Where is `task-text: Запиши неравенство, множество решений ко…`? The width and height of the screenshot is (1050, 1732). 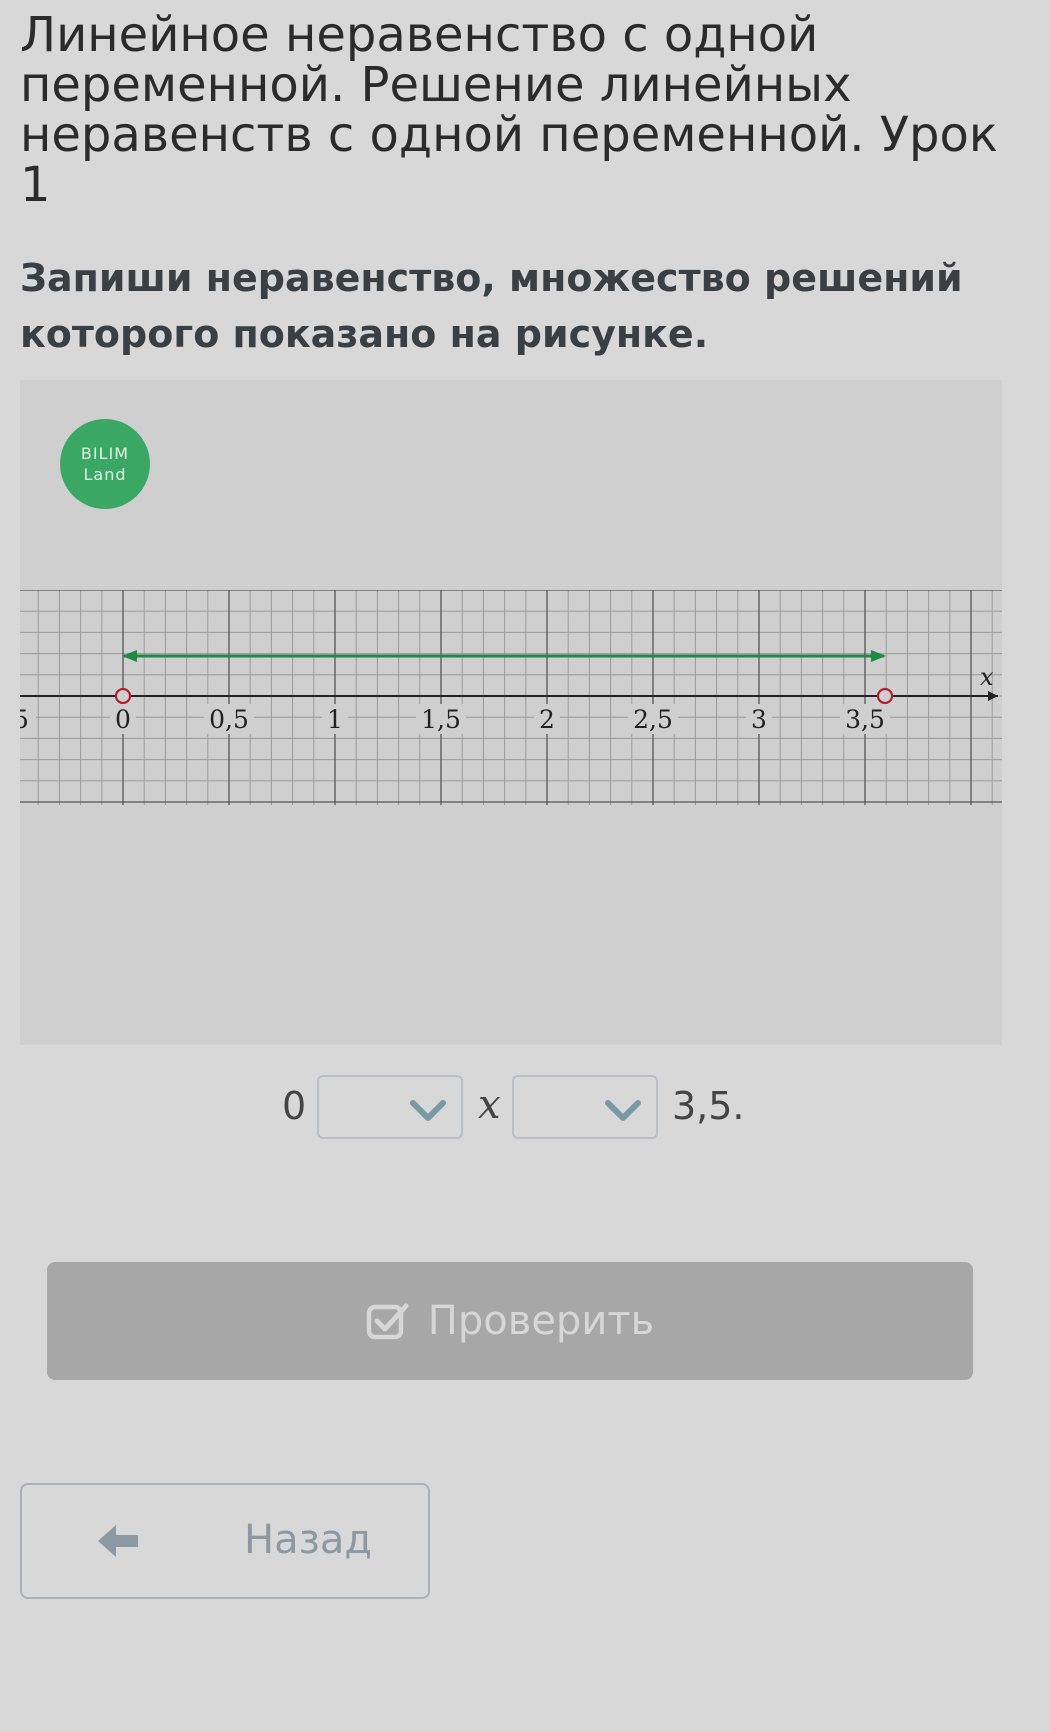 task-text: Запиши неравенство, множество решений ко… is located at coordinates (491, 306).